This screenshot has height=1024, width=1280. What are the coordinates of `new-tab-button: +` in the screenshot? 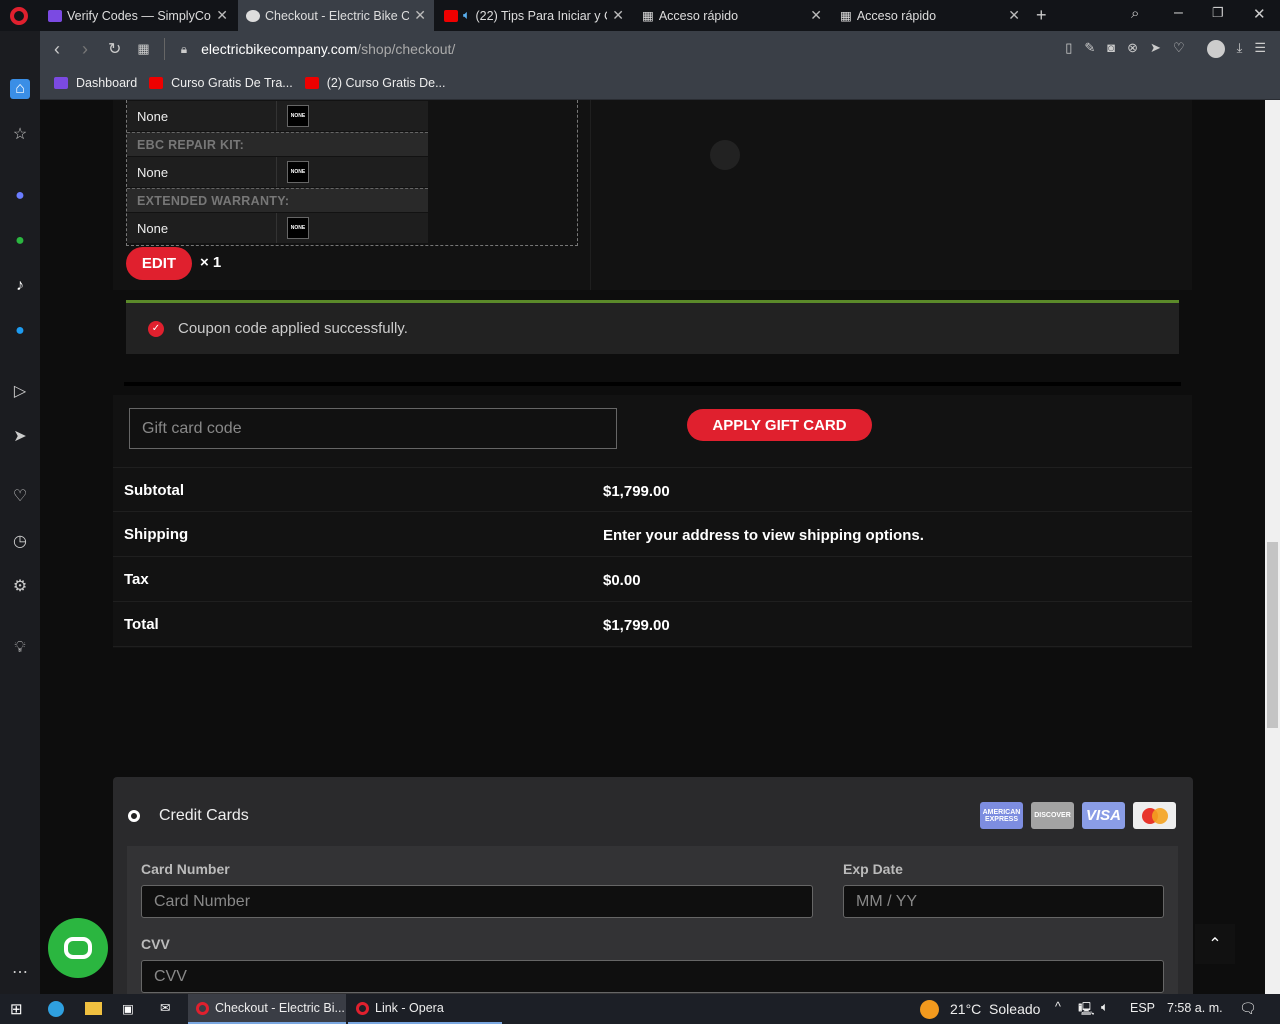 It's located at (1041, 15).